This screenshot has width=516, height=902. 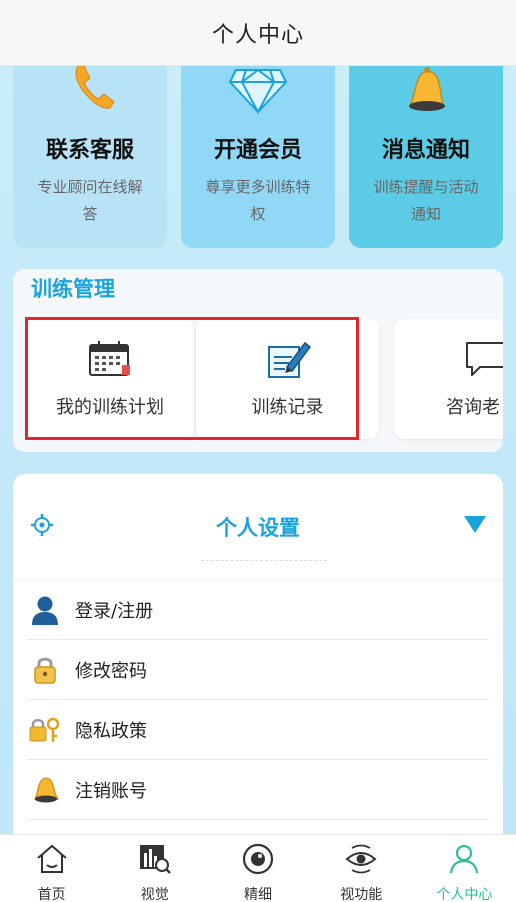 What do you see at coordinates (258, 730) in the screenshot?
I see `settings-item-privacy: 隐私政策` at bounding box center [258, 730].